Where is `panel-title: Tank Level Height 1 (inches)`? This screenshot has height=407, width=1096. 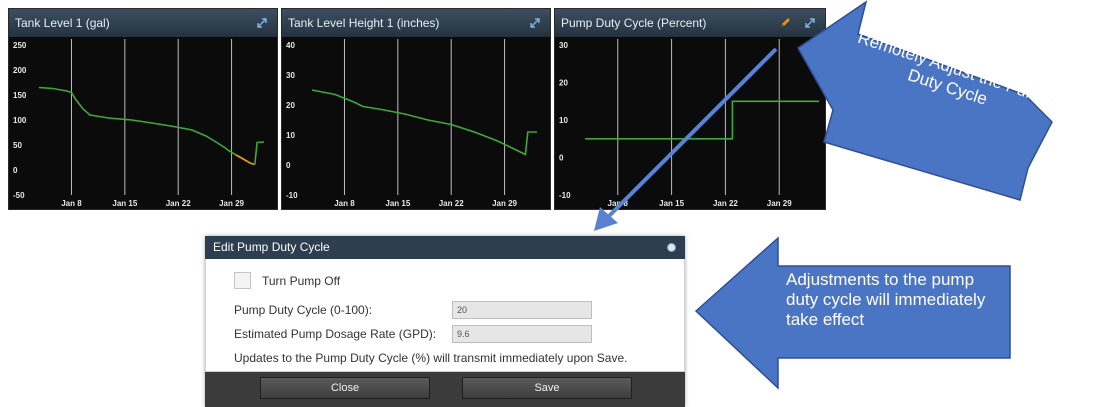
panel-title: Tank Level Height 1 (inches) is located at coordinates (416, 23).